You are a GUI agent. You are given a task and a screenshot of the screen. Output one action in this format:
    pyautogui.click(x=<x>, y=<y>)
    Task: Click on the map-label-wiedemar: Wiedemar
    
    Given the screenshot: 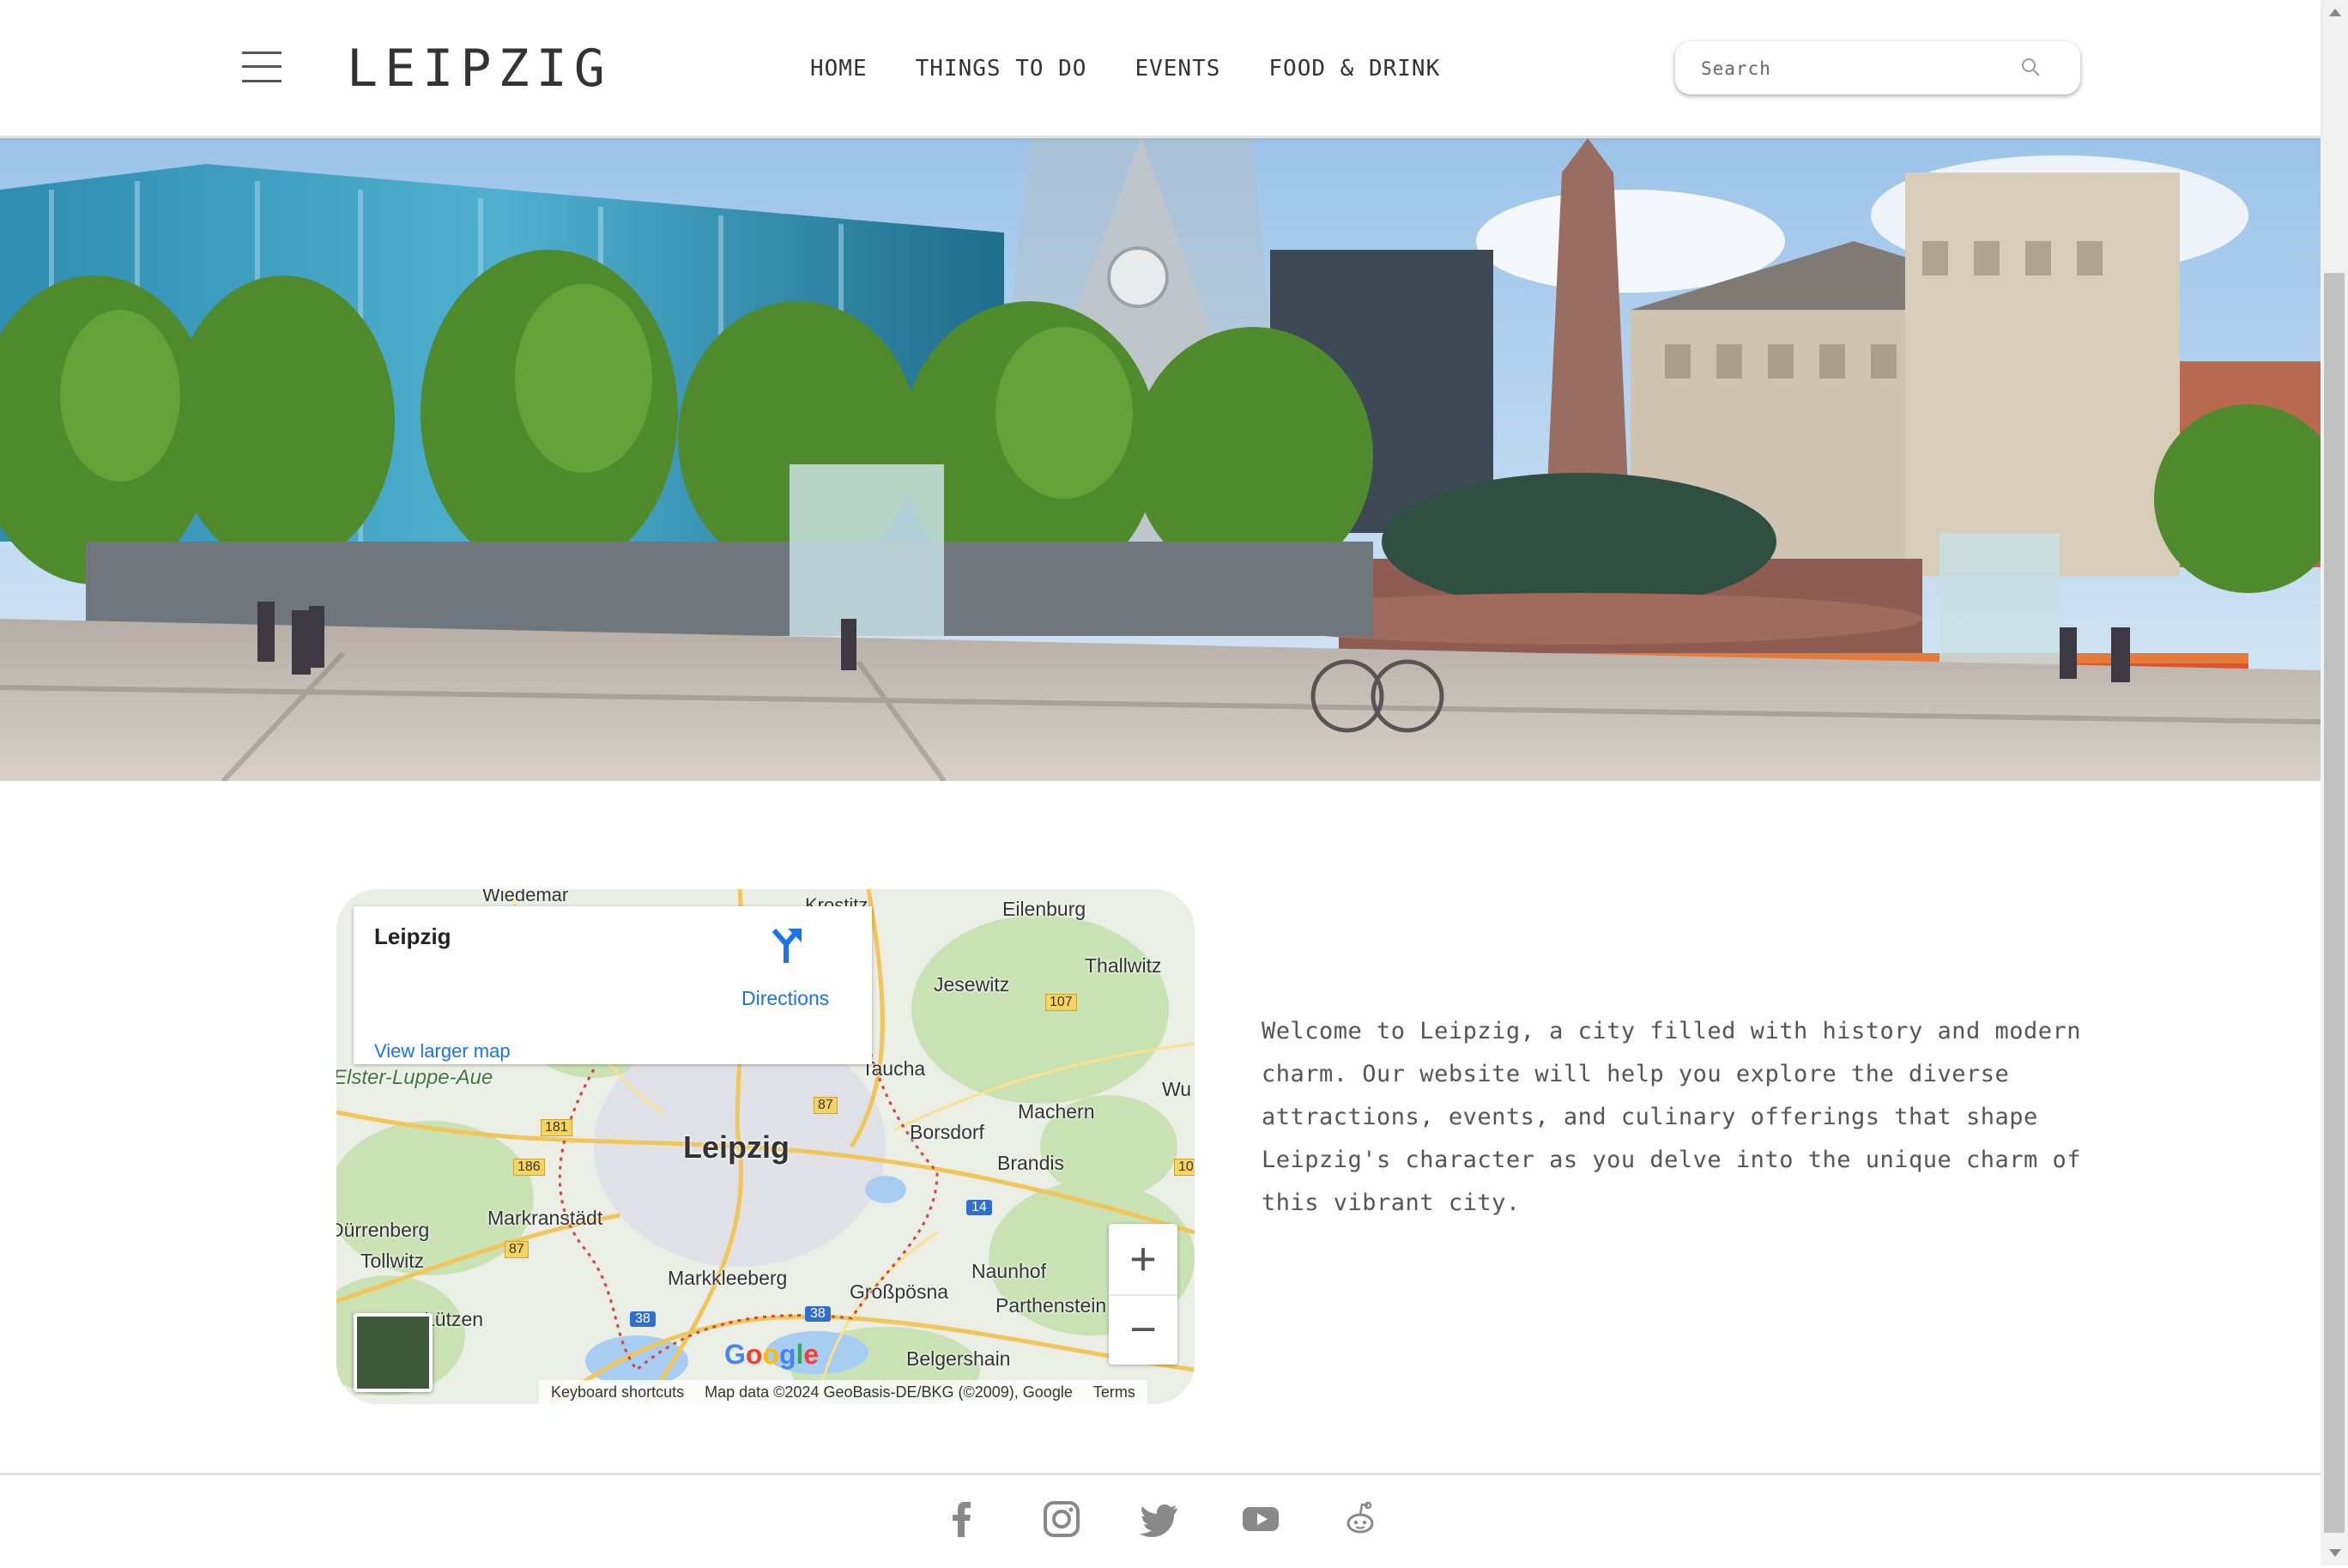 What is the action you would take?
    pyautogui.click(x=525, y=897)
    